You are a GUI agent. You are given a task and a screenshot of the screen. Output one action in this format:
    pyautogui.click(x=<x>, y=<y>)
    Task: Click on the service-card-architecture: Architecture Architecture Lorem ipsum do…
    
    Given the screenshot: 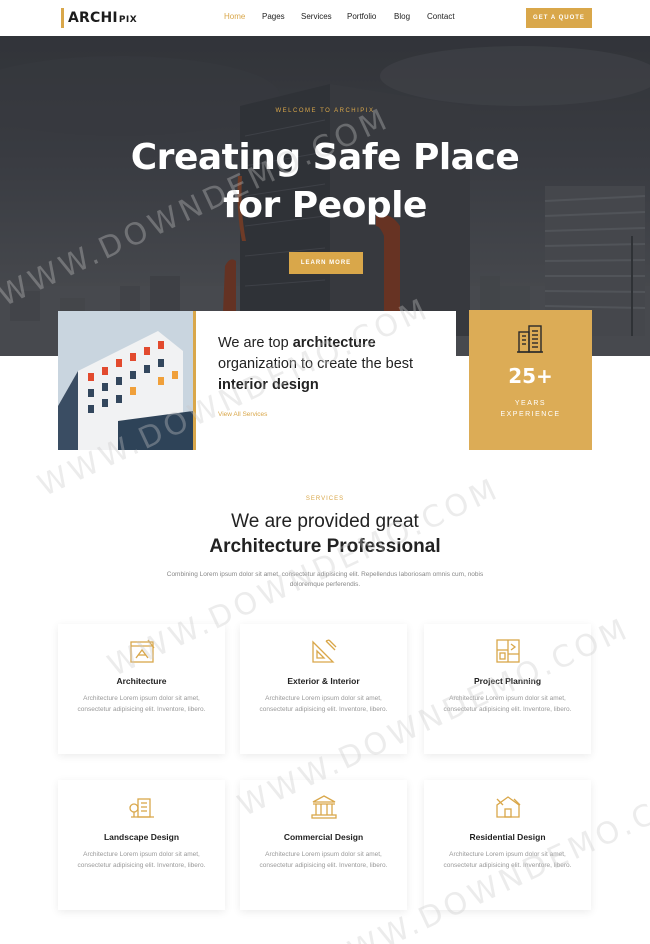 What is the action you would take?
    pyautogui.click(x=141, y=689)
    